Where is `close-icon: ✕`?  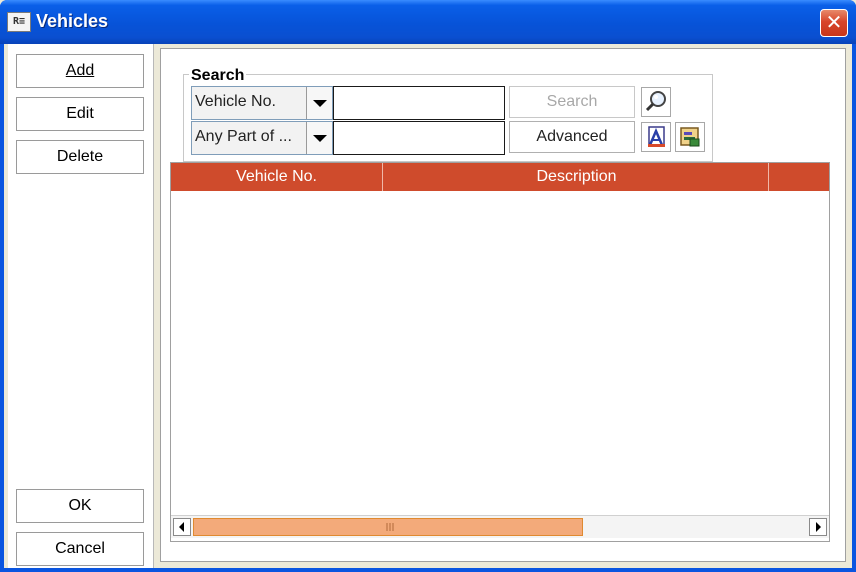 close-icon: ✕ is located at coordinates (834, 22).